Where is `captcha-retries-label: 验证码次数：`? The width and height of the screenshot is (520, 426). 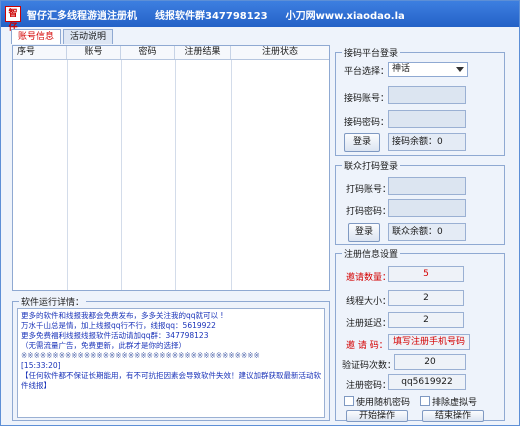
captcha-retries-label: 验证码次数： is located at coordinates (369, 366).